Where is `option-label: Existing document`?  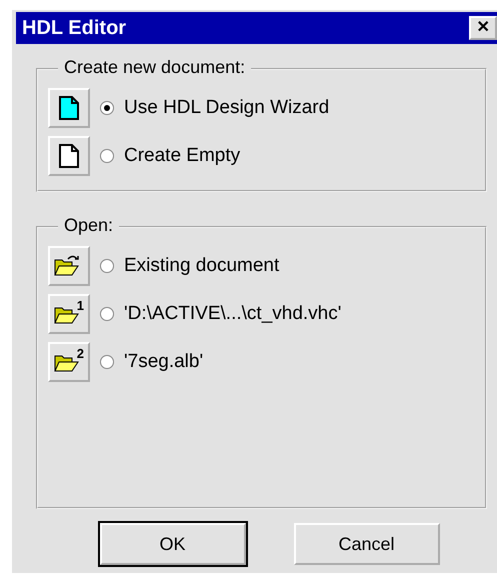
option-label: Existing document is located at coordinates (202, 266).